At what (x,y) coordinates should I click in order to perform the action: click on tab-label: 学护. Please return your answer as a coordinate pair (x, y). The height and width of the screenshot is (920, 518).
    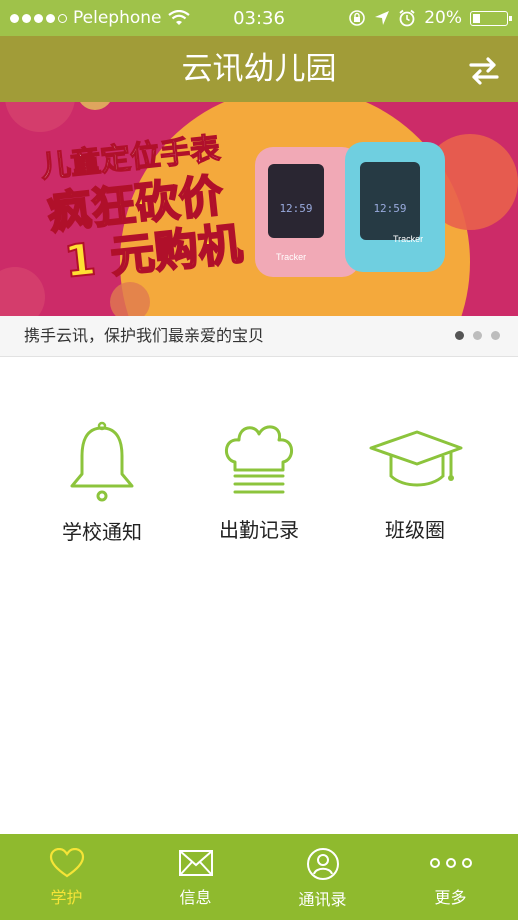
    Looking at the image, I should click on (66, 897).